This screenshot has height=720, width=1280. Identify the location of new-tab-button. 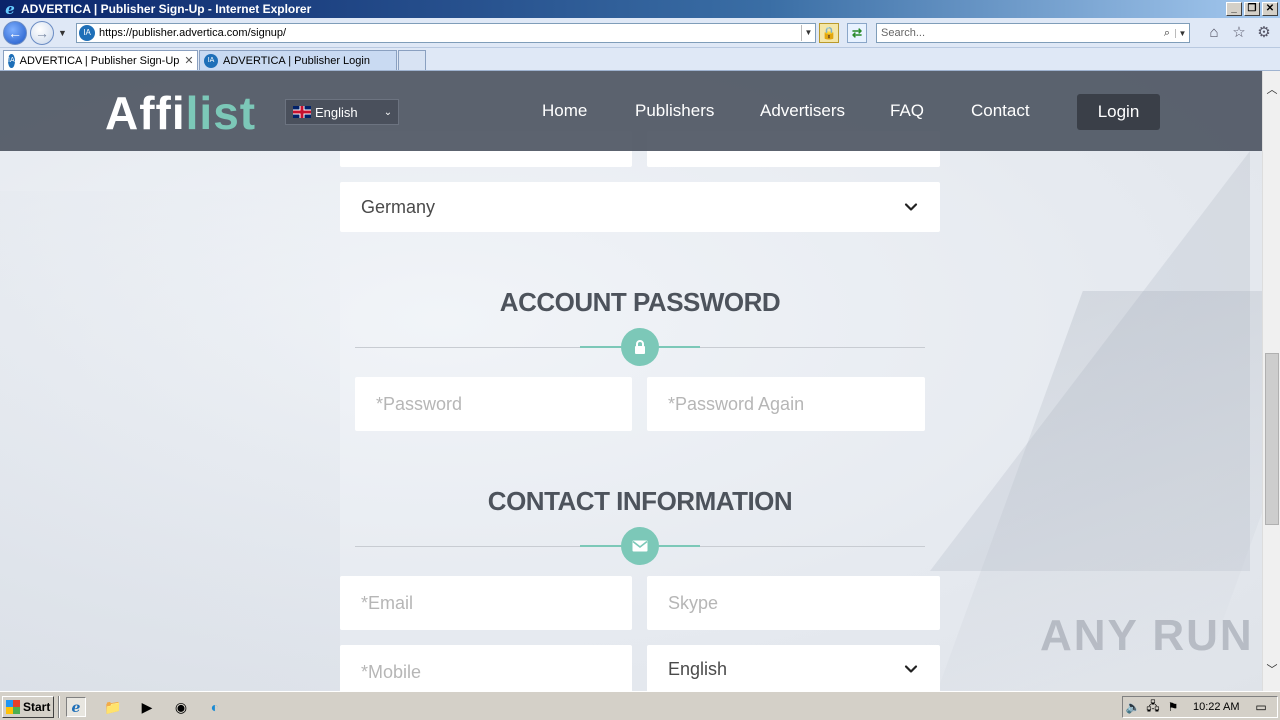
(412, 60).